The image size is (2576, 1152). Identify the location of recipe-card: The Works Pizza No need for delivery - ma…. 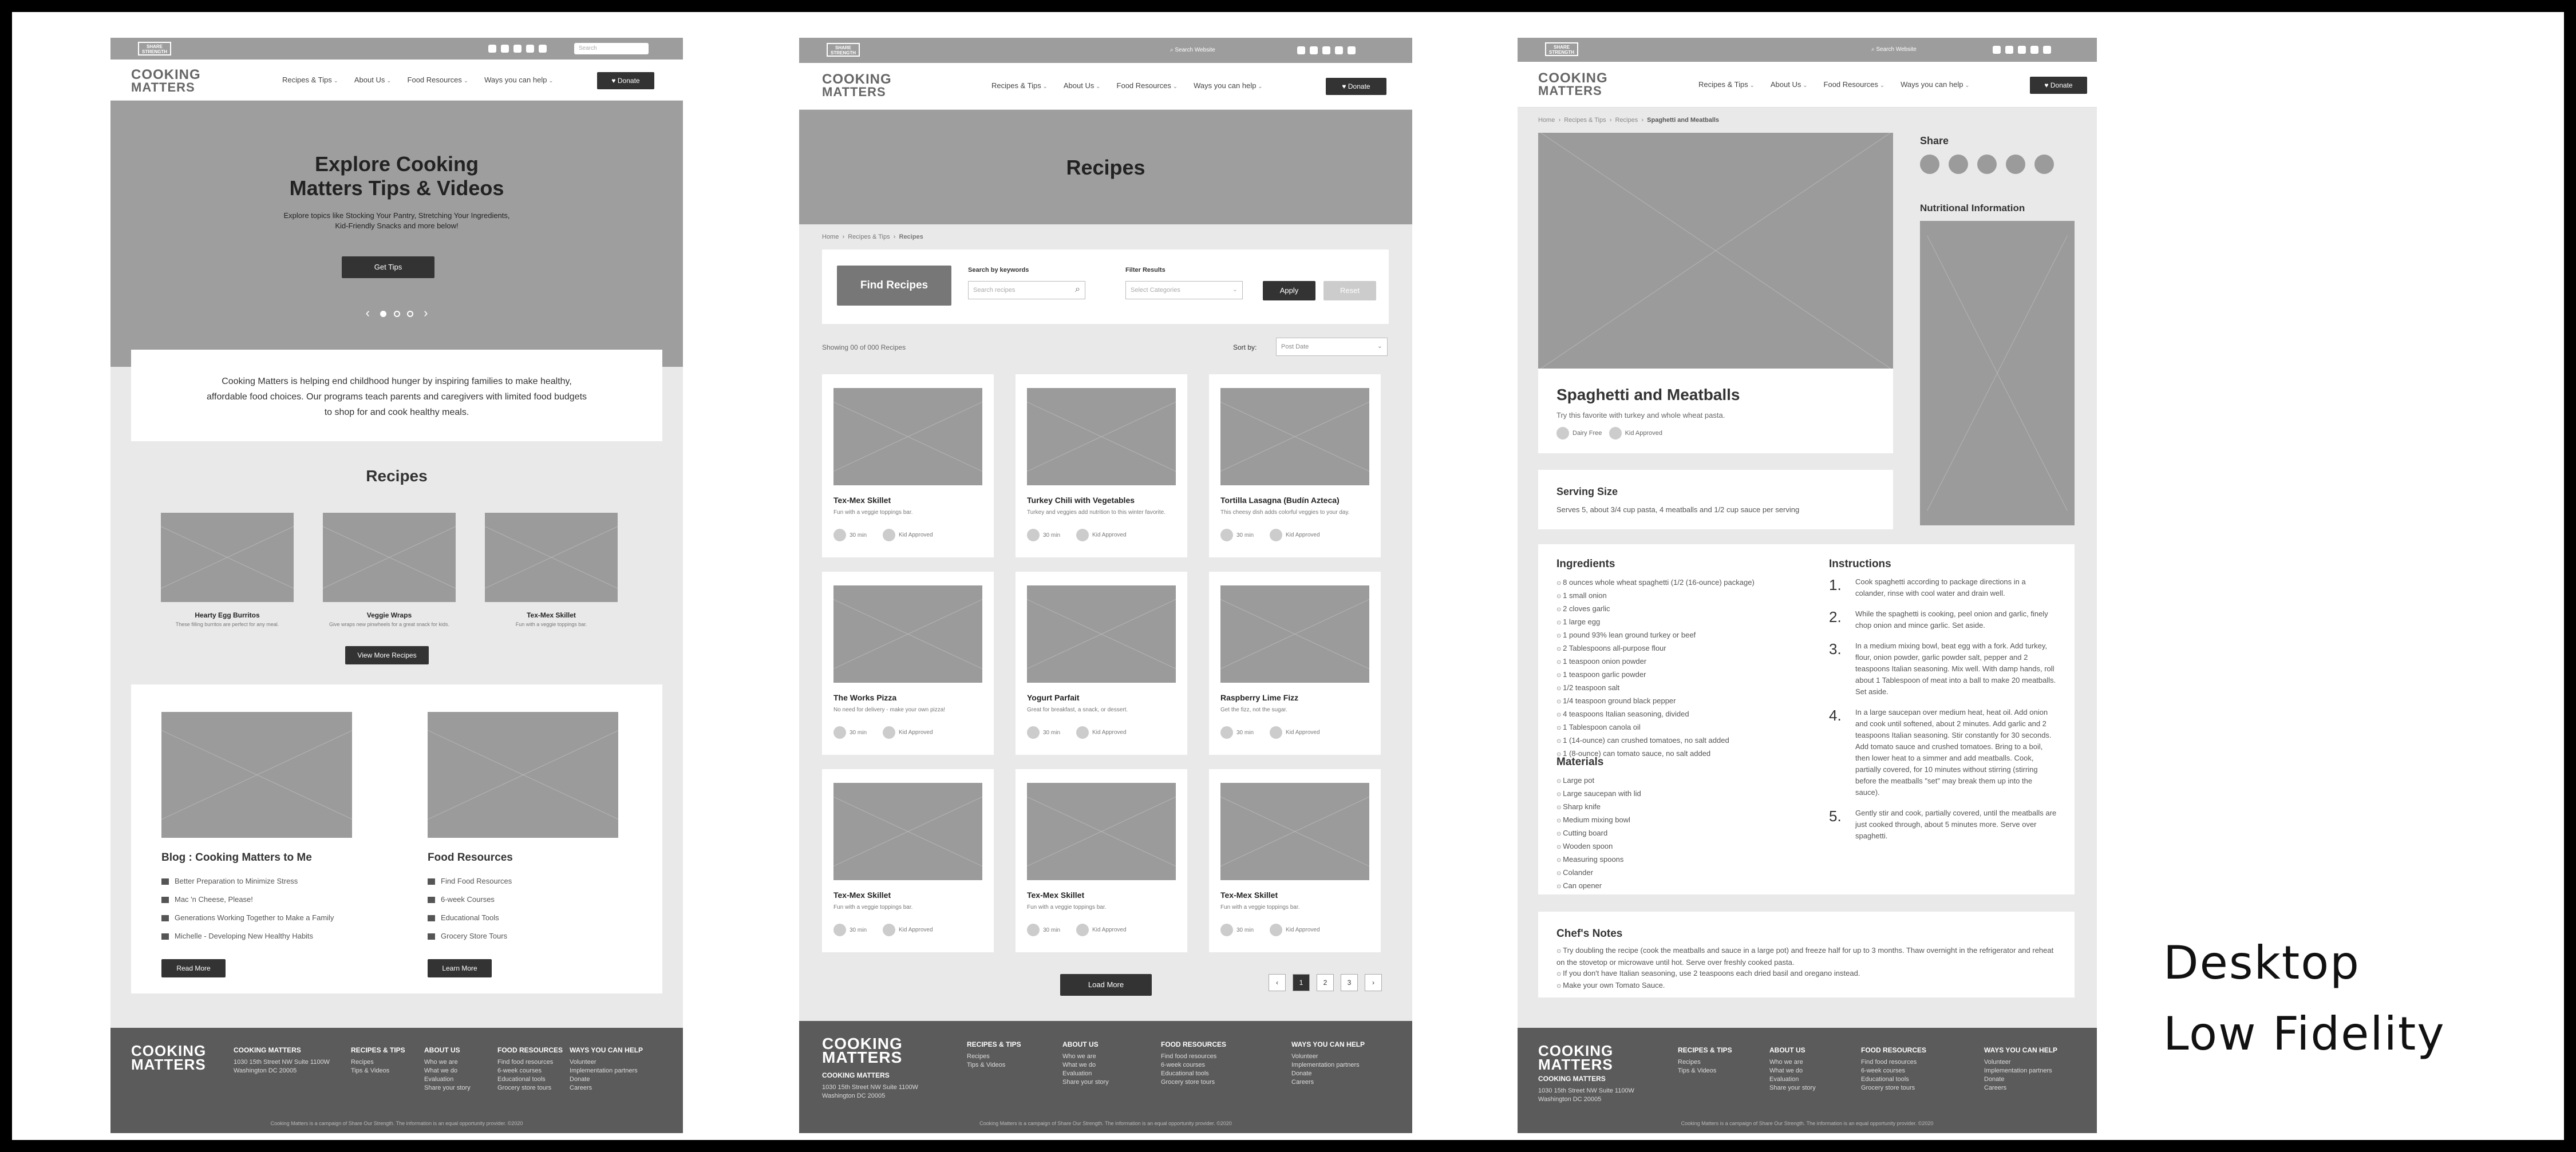
(908, 663).